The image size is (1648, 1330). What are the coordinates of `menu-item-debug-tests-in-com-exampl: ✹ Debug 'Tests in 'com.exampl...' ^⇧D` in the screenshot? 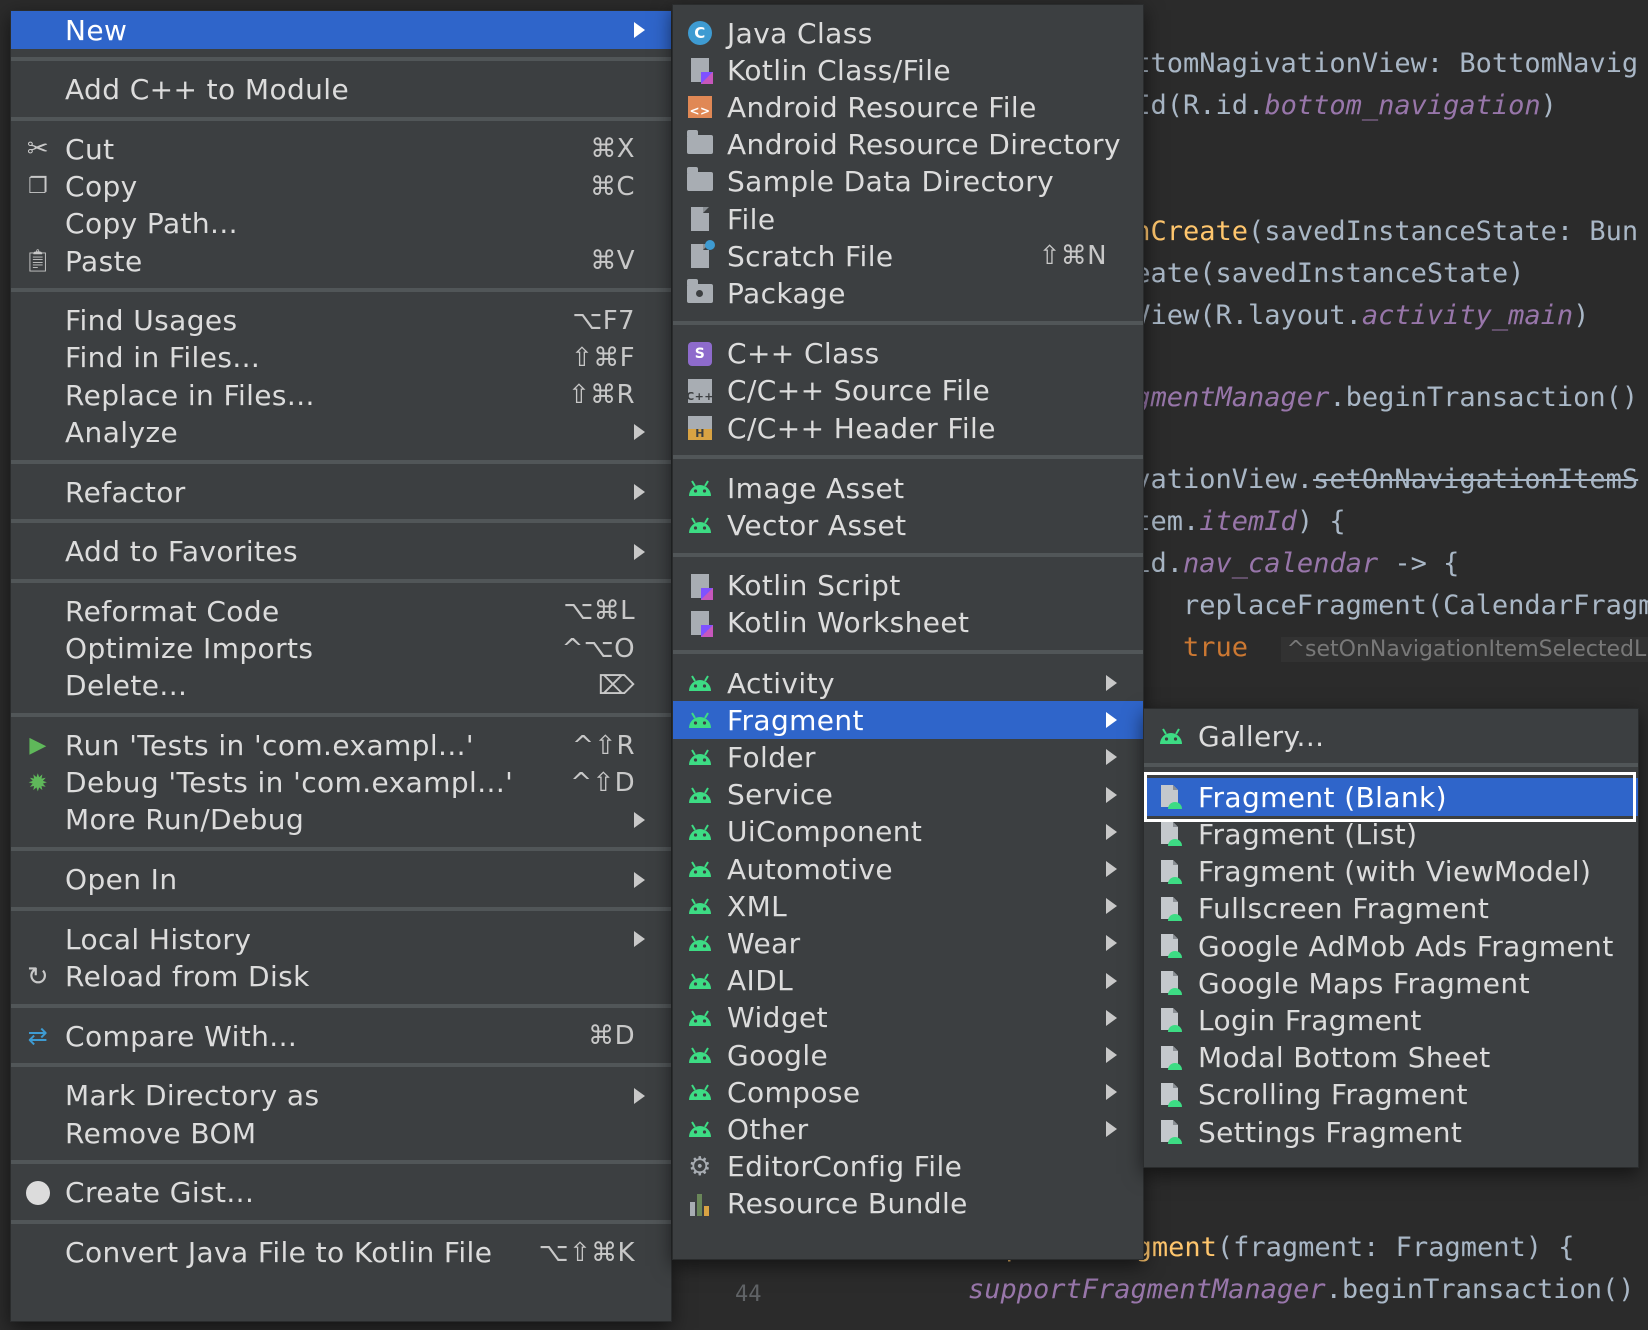 It's located at (341, 783).